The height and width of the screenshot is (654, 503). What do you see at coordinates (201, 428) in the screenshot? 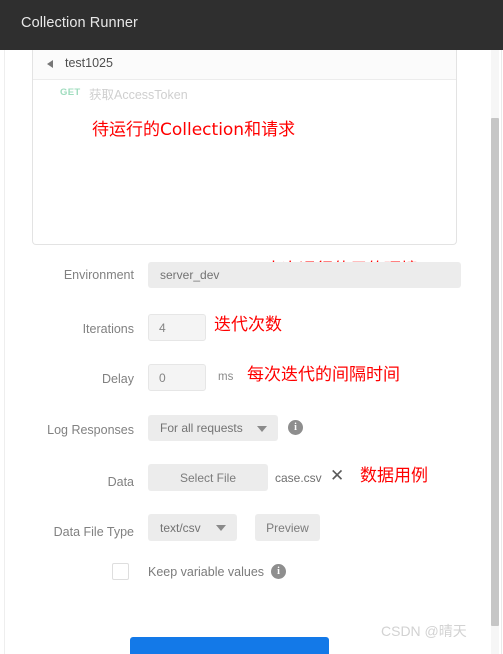
I see `log-responses-value: For all requests` at bounding box center [201, 428].